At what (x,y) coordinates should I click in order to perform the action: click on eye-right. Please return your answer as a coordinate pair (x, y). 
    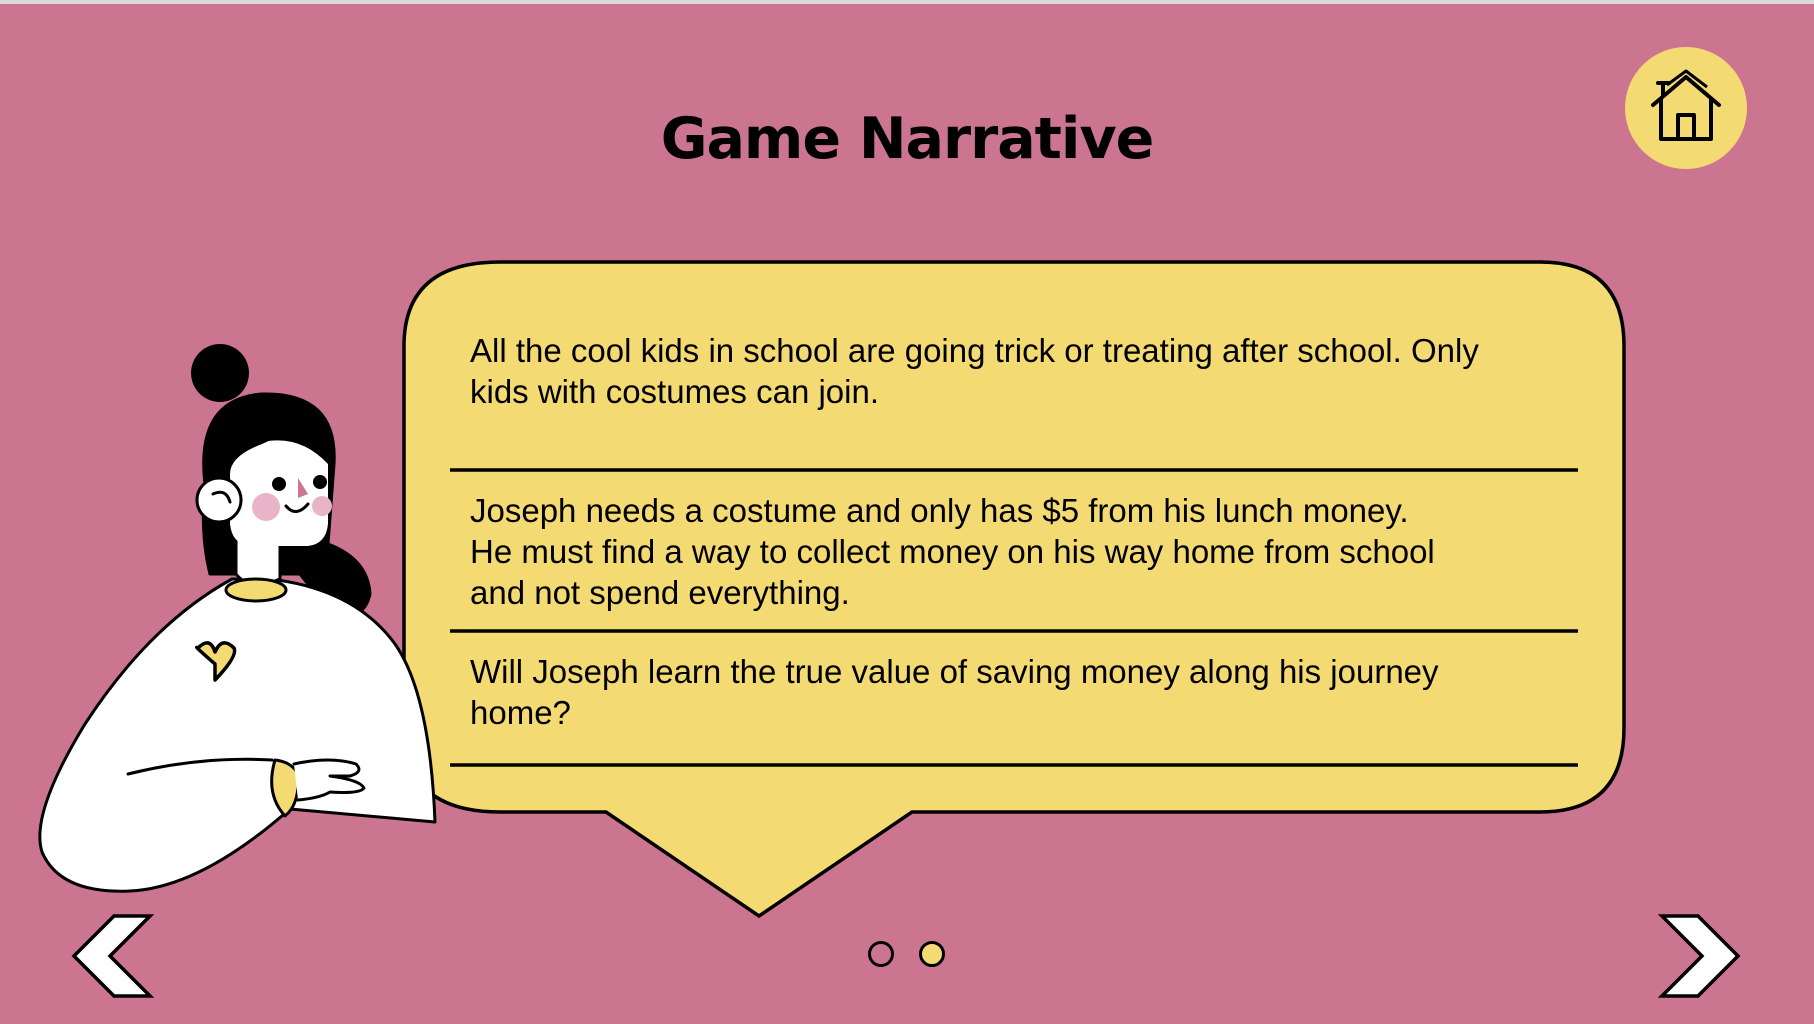
    Looking at the image, I should click on (320, 482).